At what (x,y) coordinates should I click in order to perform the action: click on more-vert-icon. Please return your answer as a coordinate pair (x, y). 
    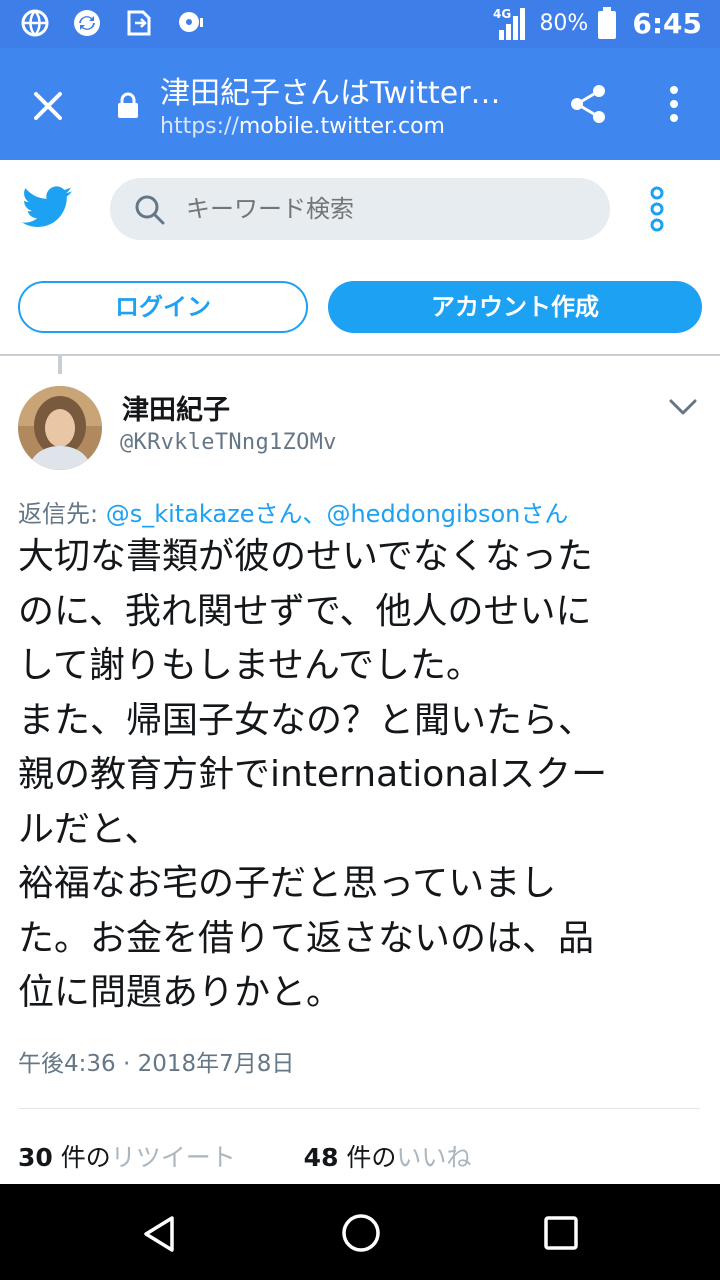
    Looking at the image, I should click on (674, 104).